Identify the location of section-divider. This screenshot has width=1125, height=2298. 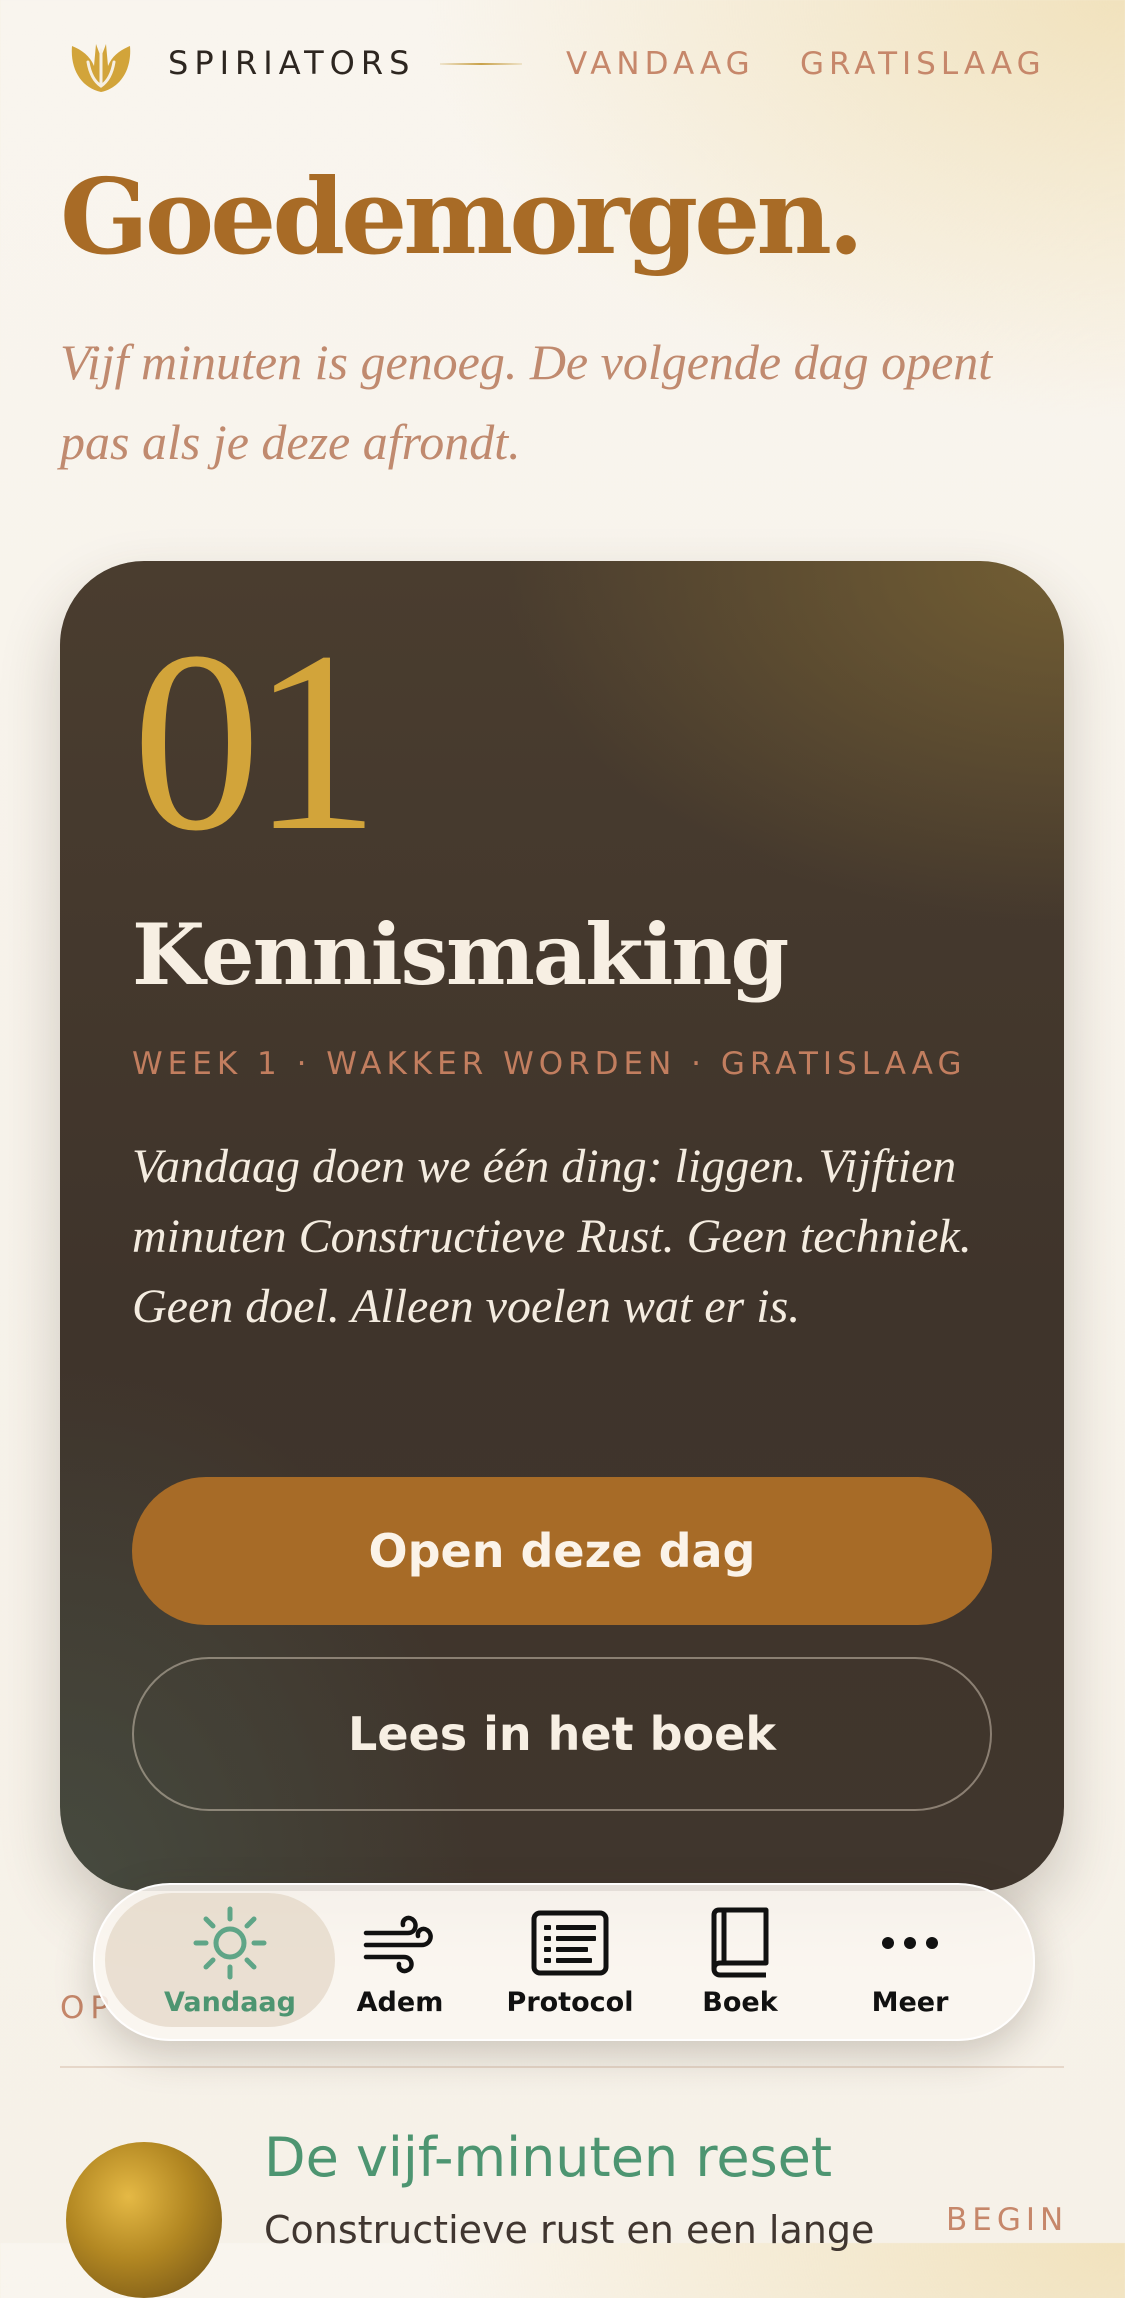
(562, 2067).